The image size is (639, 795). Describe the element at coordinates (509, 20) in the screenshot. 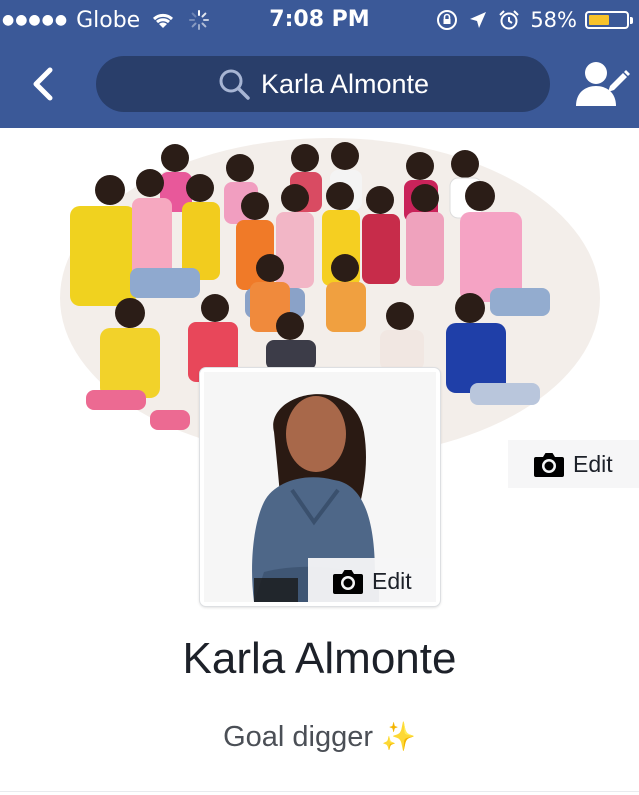

I see `alarm-clock-icon` at that location.